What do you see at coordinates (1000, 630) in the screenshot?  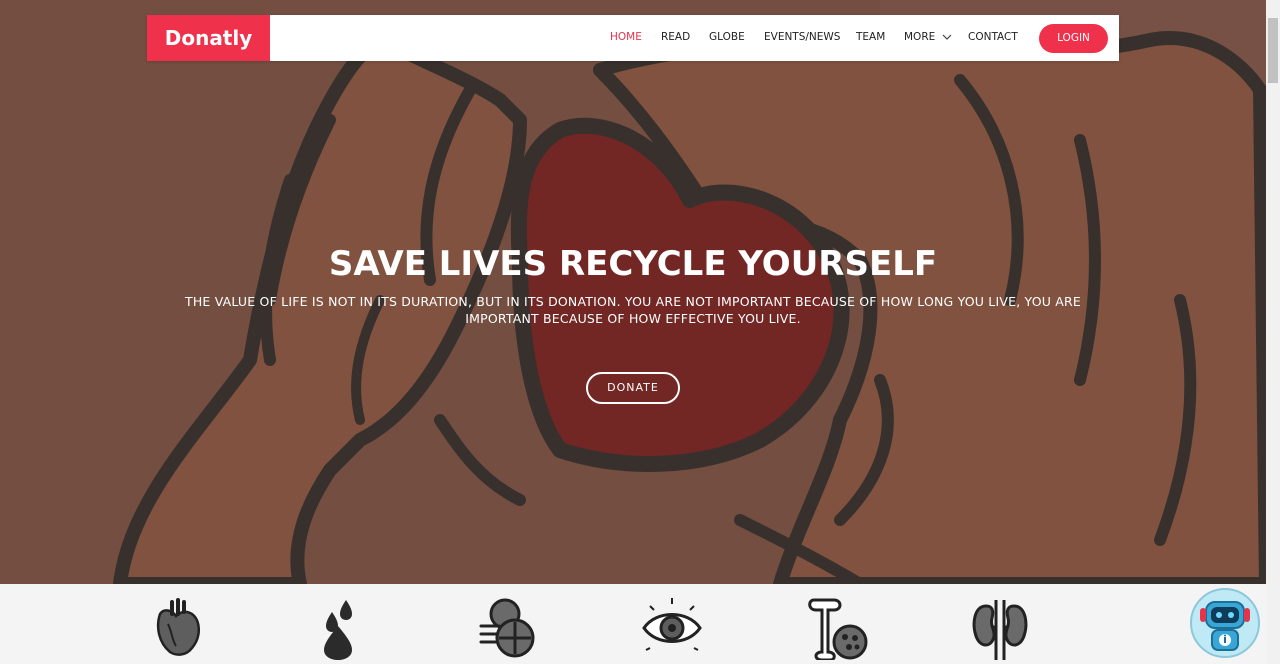 I see `kidneys-icon` at bounding box center [1000, 630].